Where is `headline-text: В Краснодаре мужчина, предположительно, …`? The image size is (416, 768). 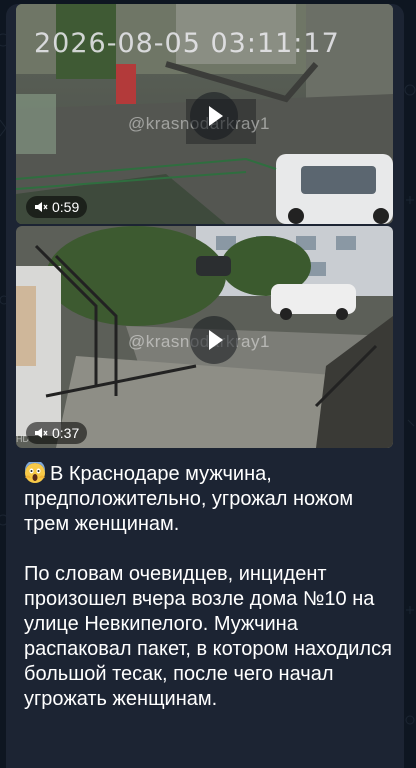
headline-text: В Краснодаре мужчина, предположительно, … is located at coordinates (189, 499).